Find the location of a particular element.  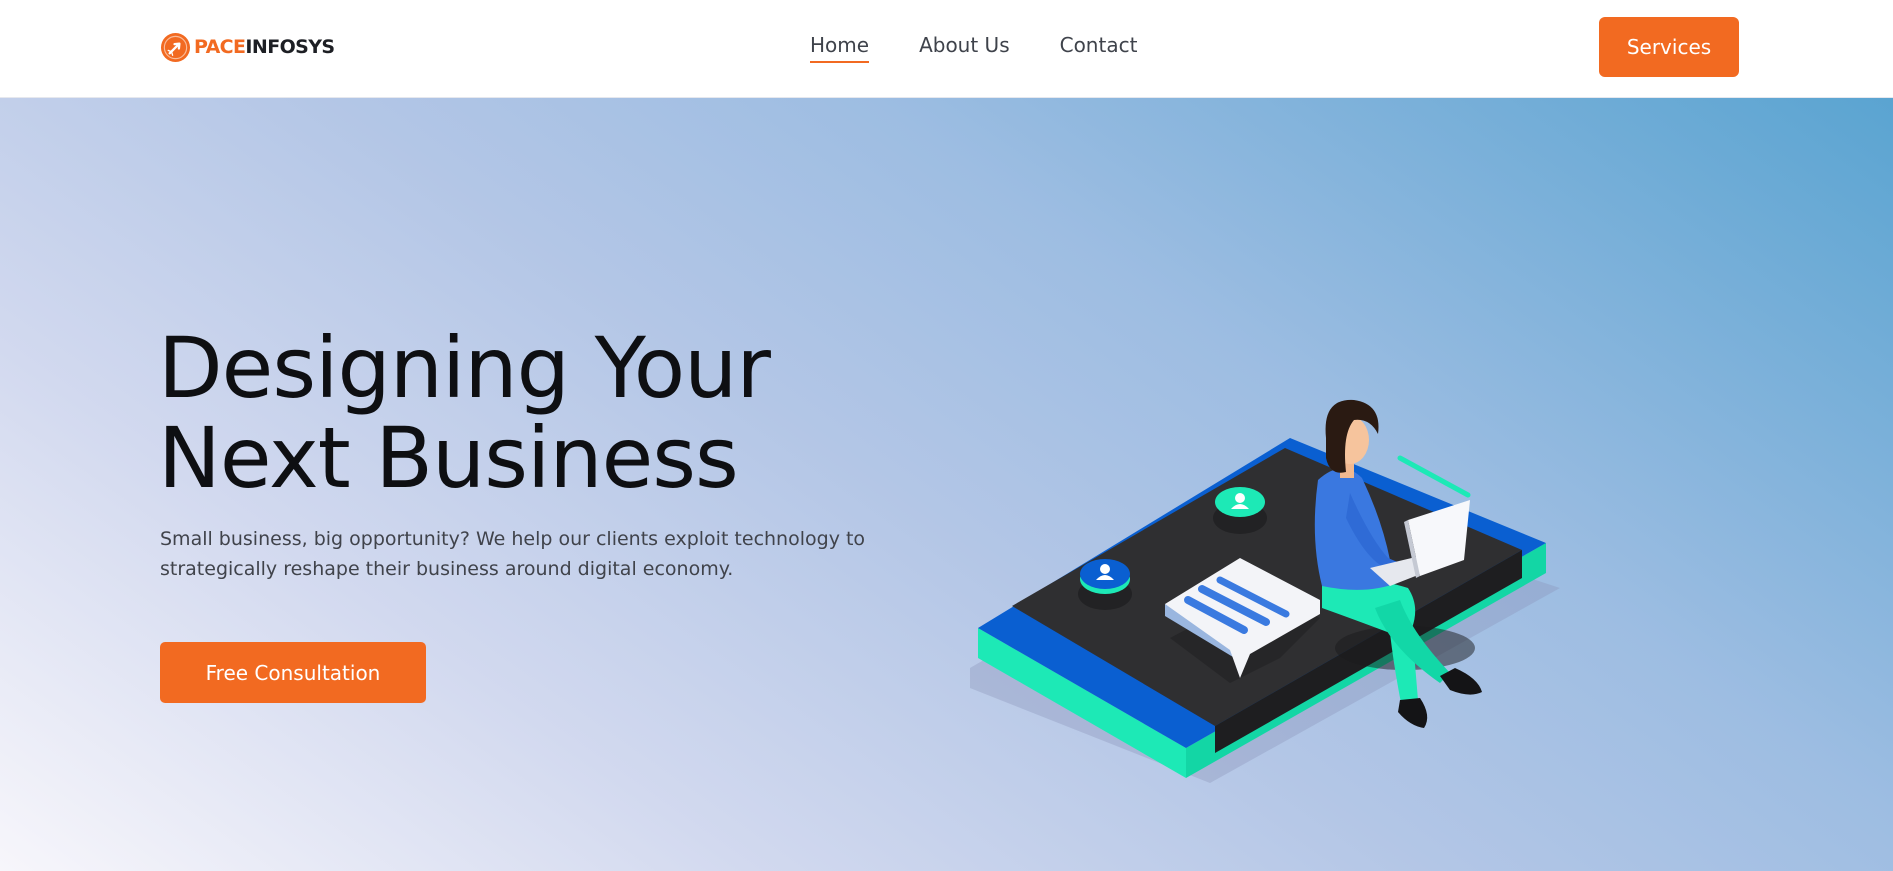

brand-name-part2: INFOSYS is located at coordinates (290, 47).